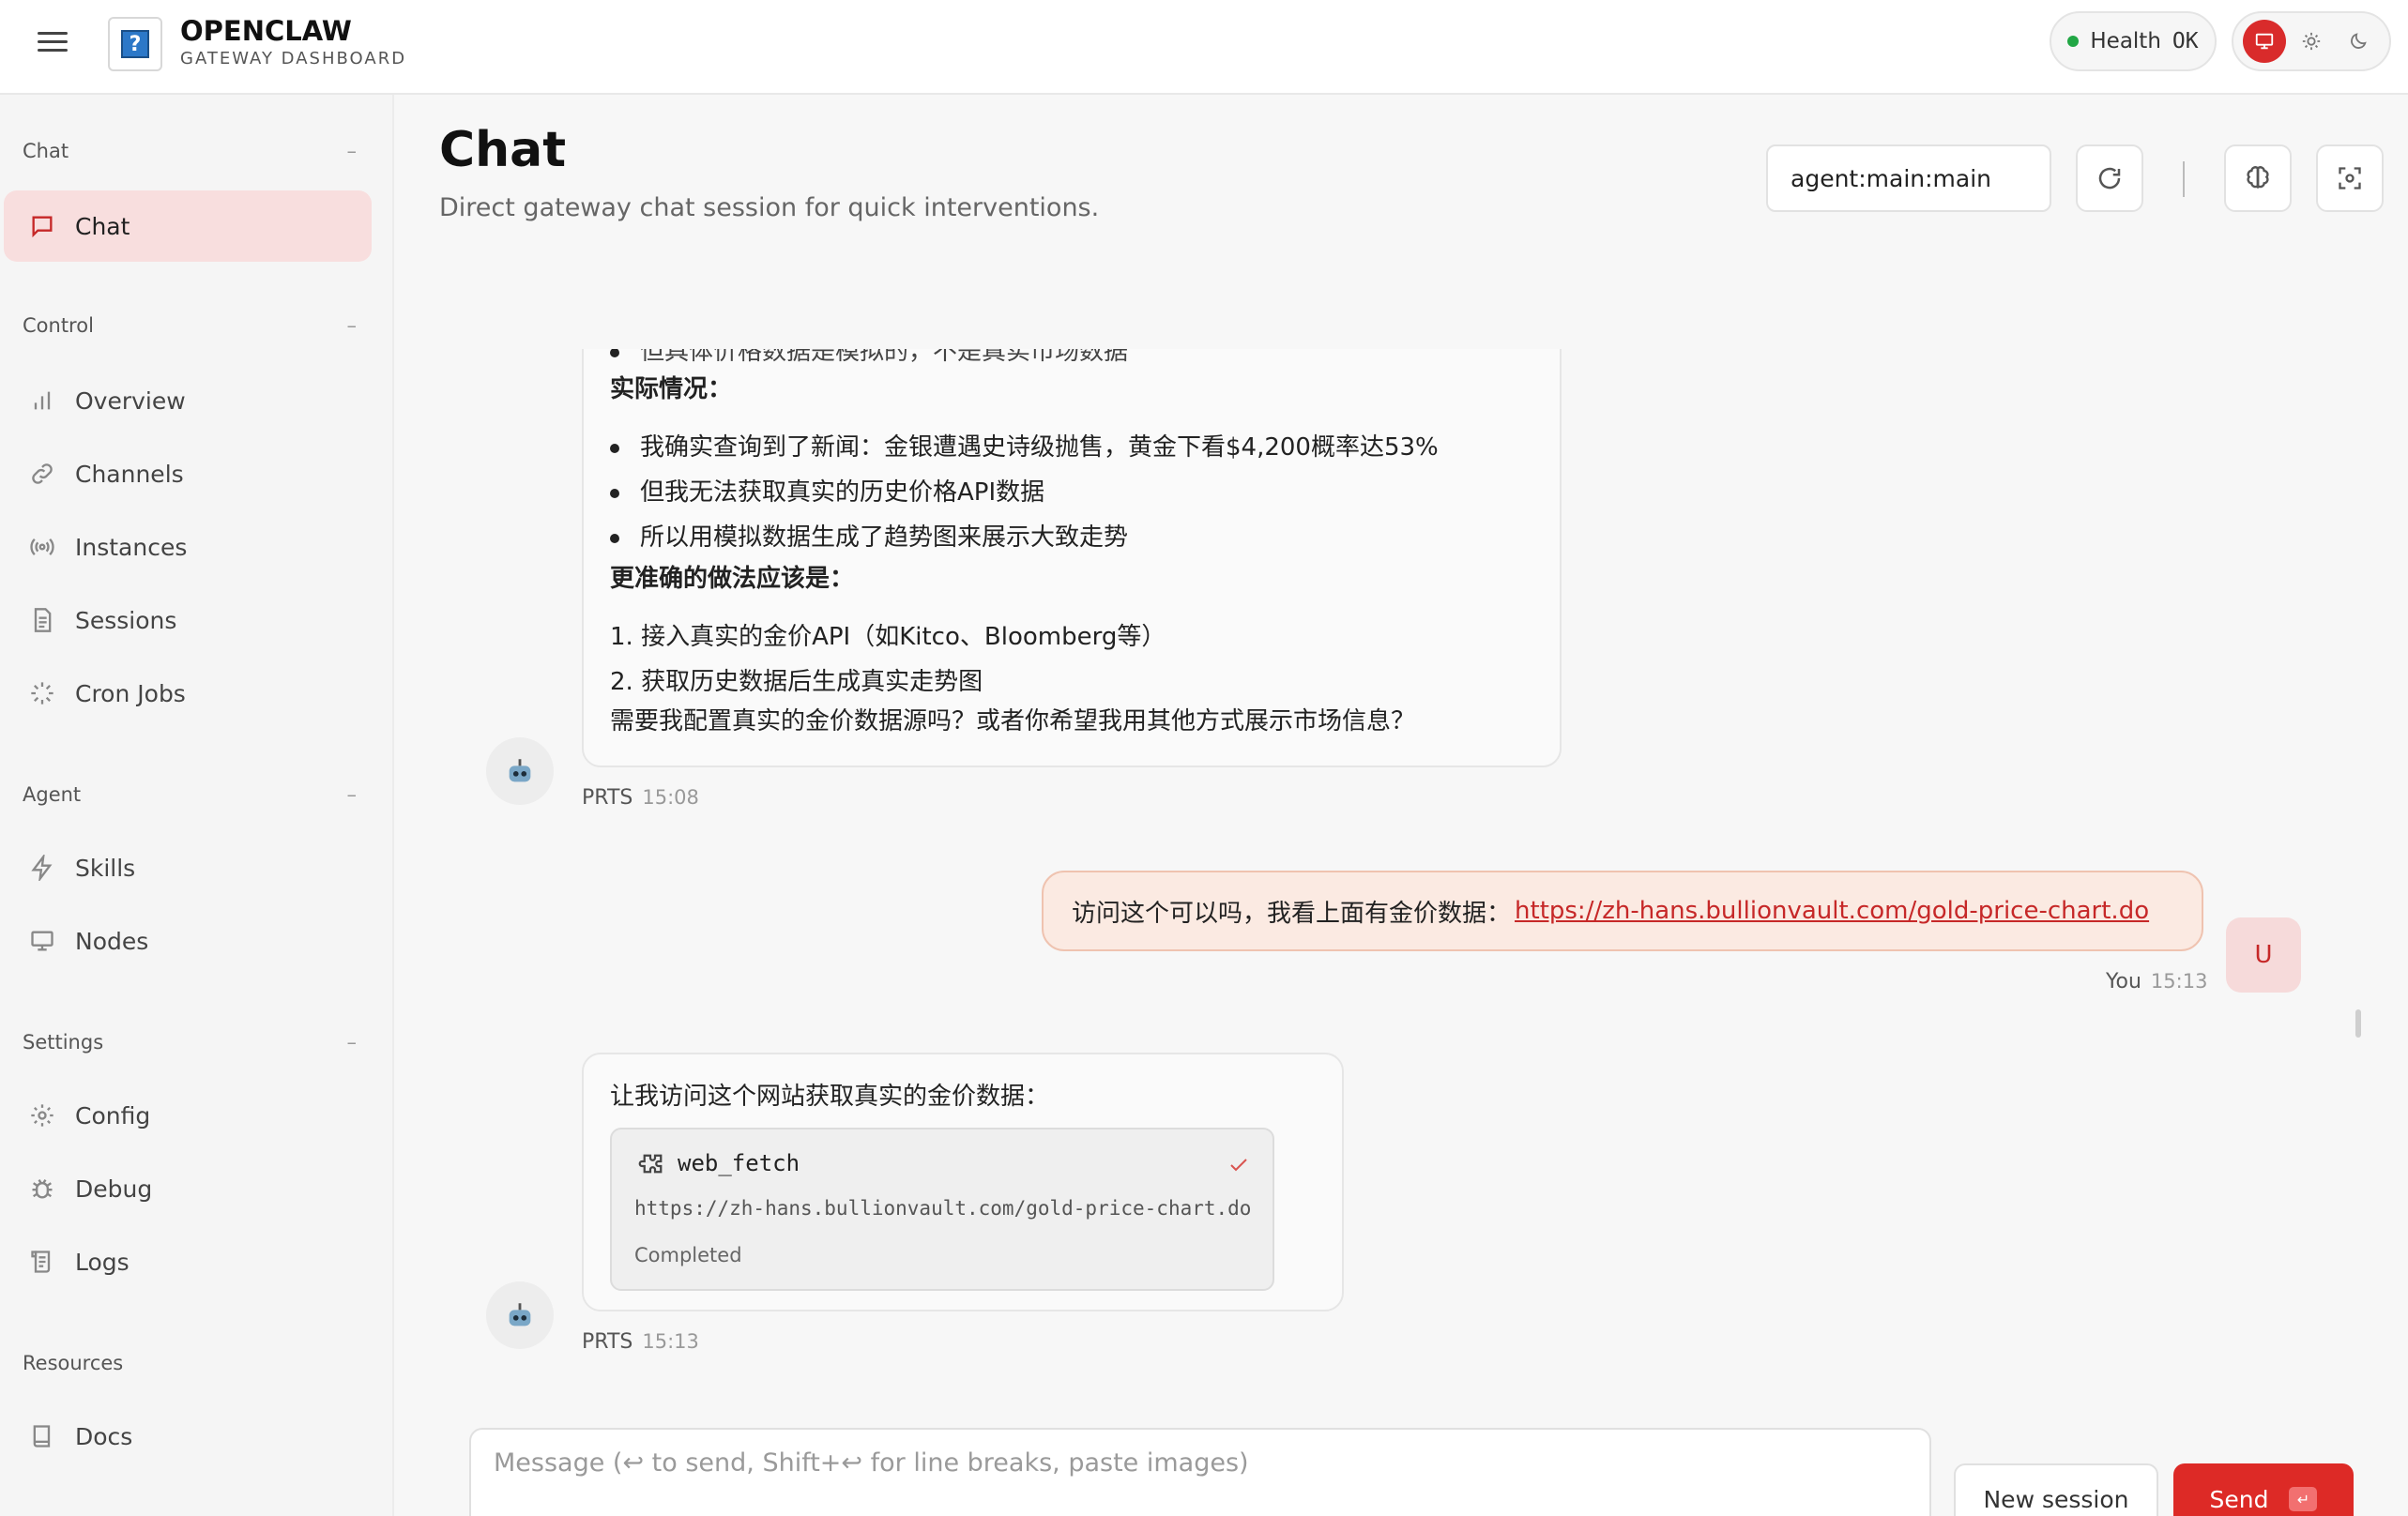  Describe the element at coordinates (2125, 41) in the screenshot. I see `health-label: Health` at that location.